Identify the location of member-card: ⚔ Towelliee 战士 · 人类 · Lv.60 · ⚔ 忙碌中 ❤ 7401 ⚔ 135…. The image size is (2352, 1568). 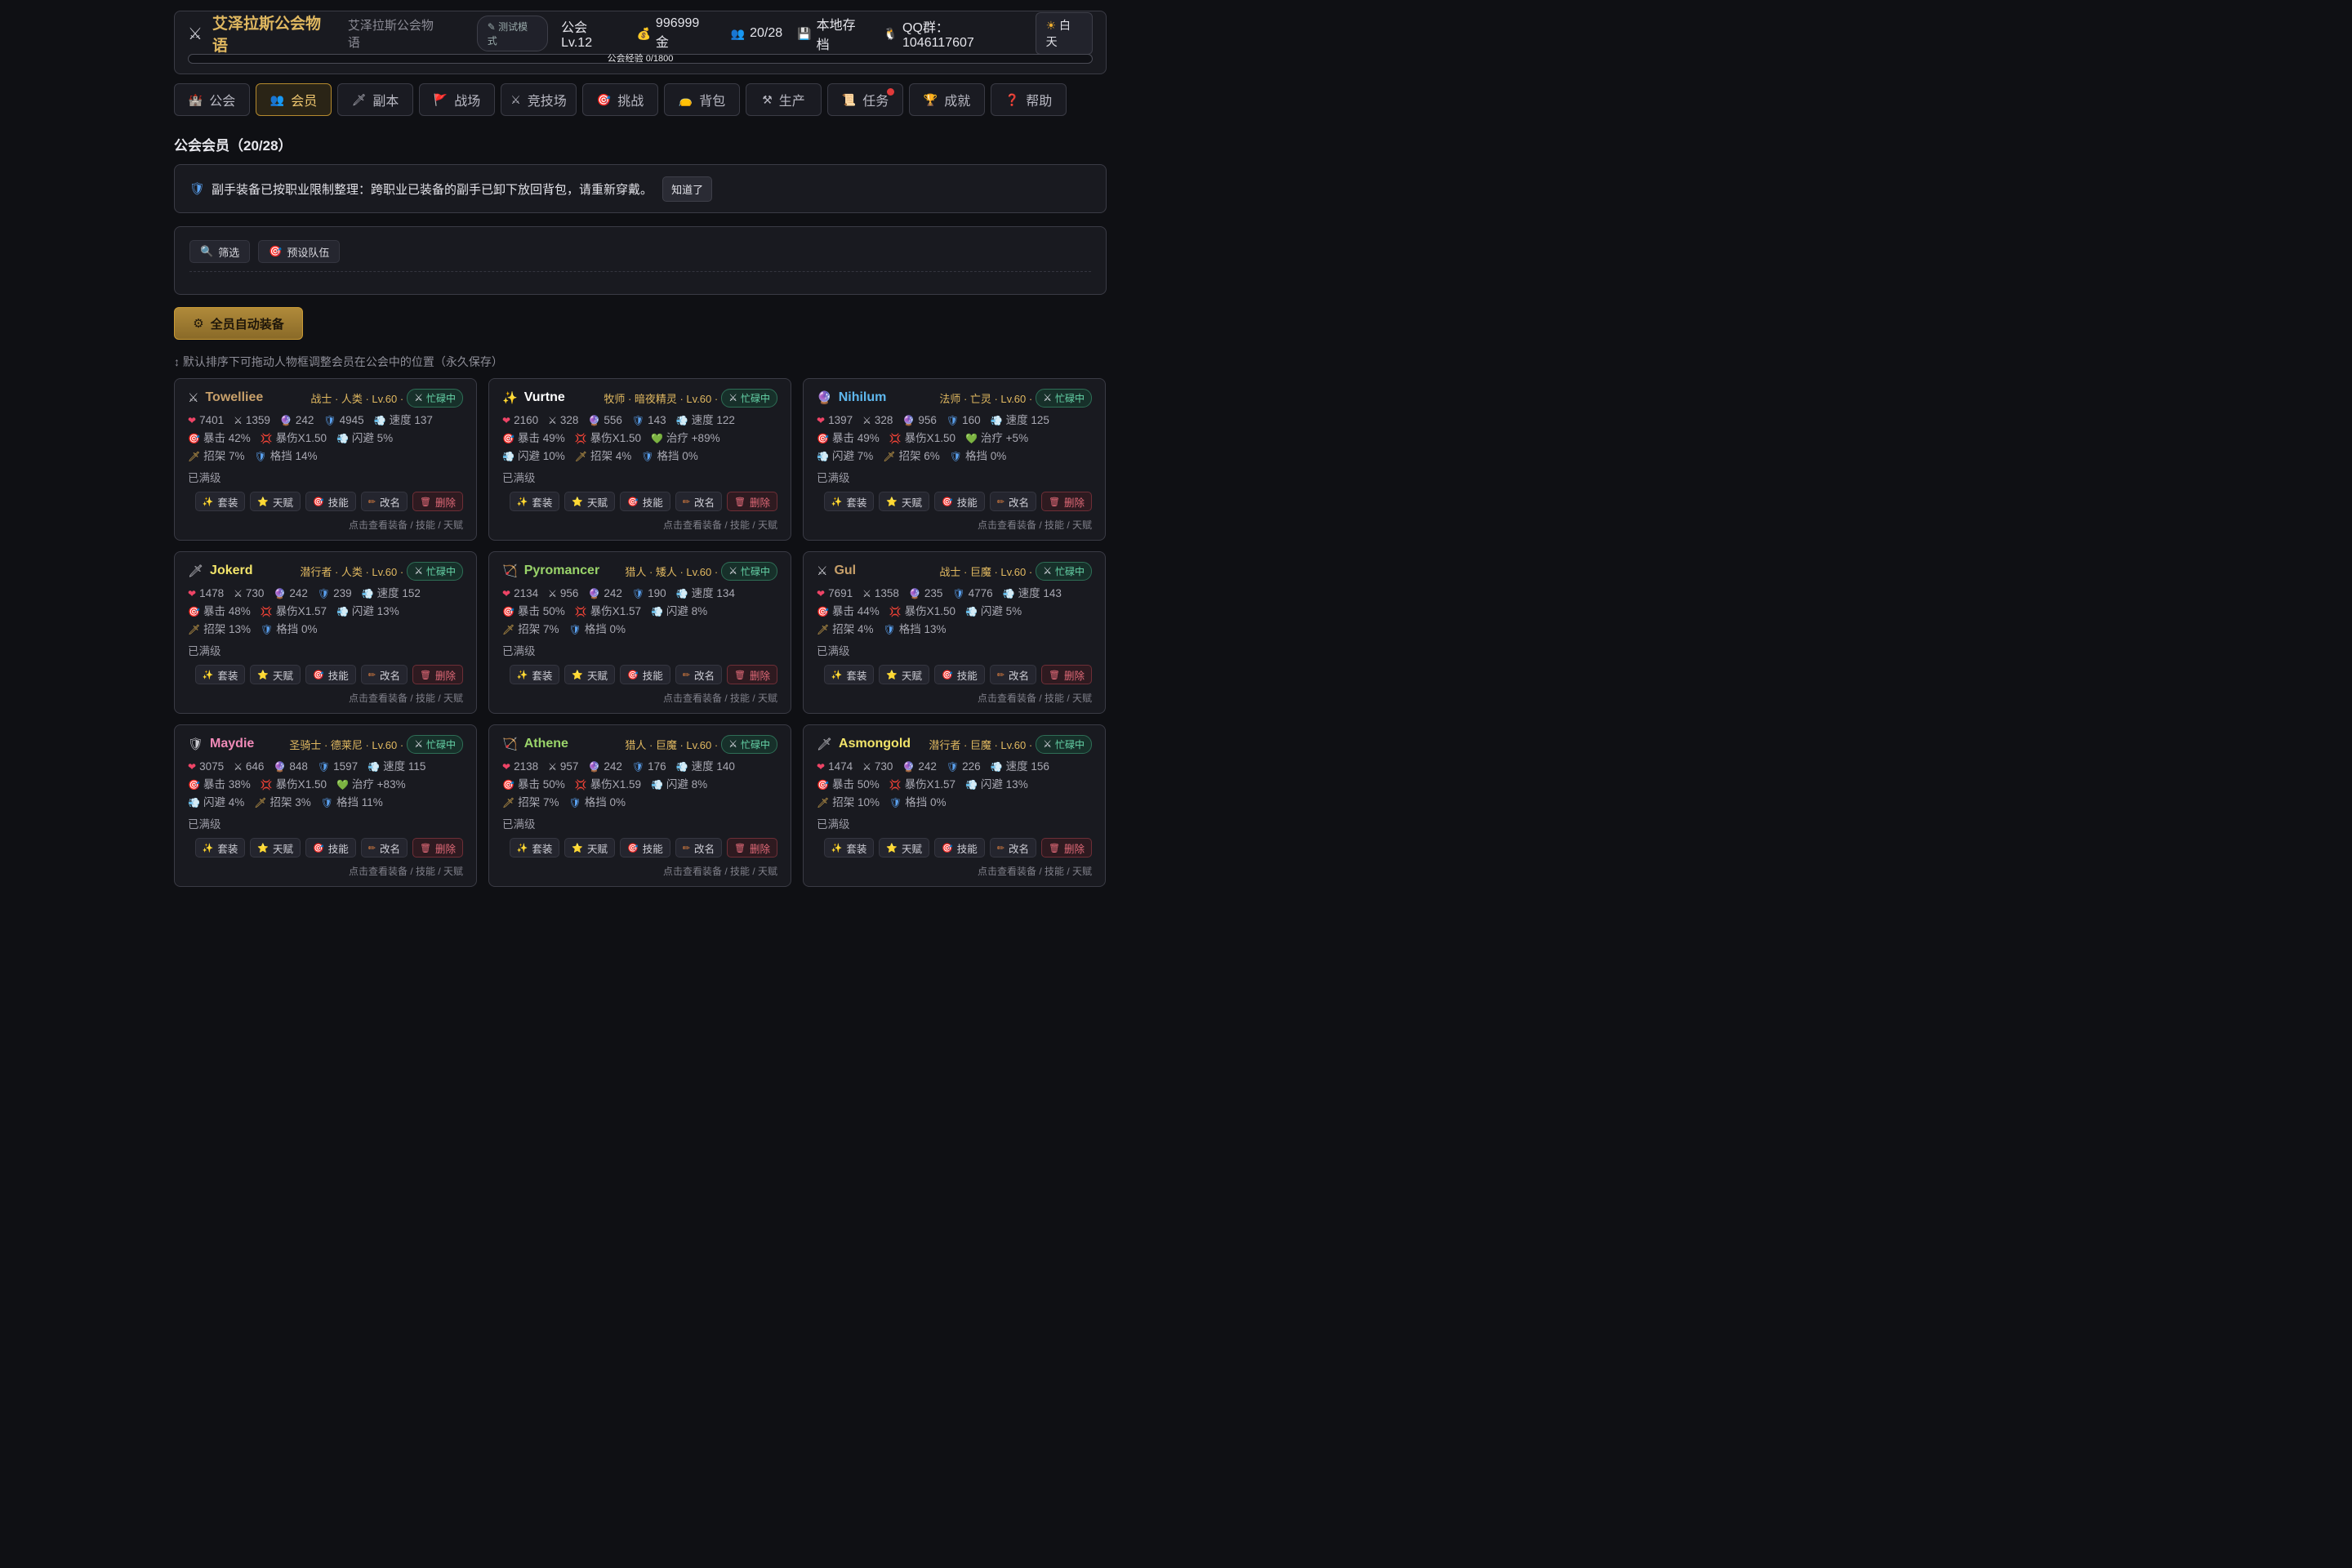
(325, 459).